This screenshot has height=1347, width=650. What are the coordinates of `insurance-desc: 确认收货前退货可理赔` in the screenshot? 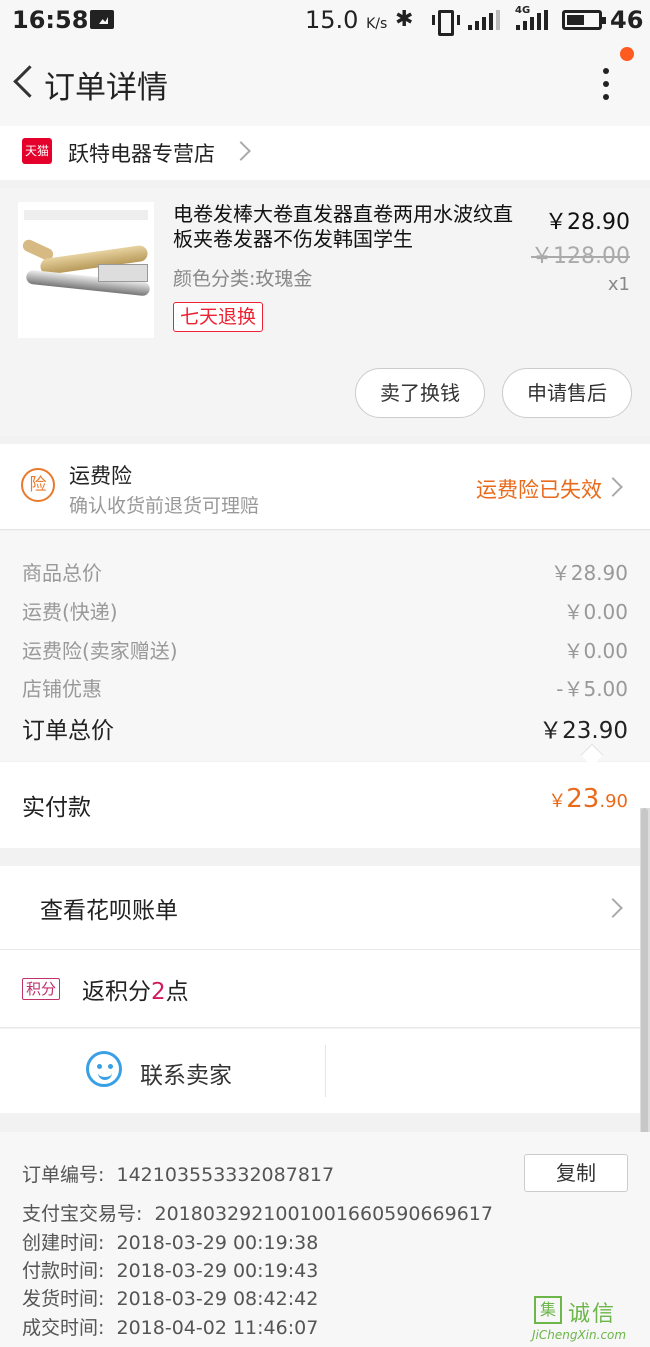 It's located at (164, 506).